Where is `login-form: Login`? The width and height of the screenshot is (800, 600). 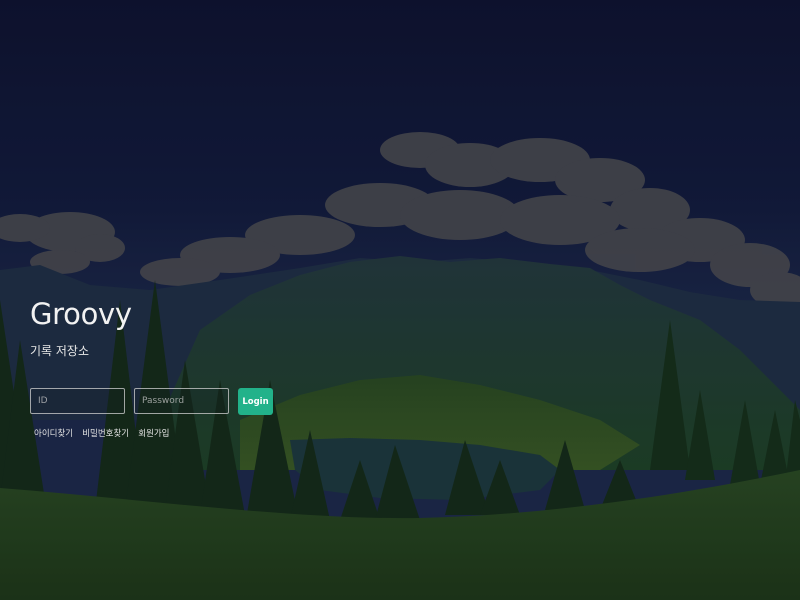 login-form: Login is located at coordinates (160, 401).